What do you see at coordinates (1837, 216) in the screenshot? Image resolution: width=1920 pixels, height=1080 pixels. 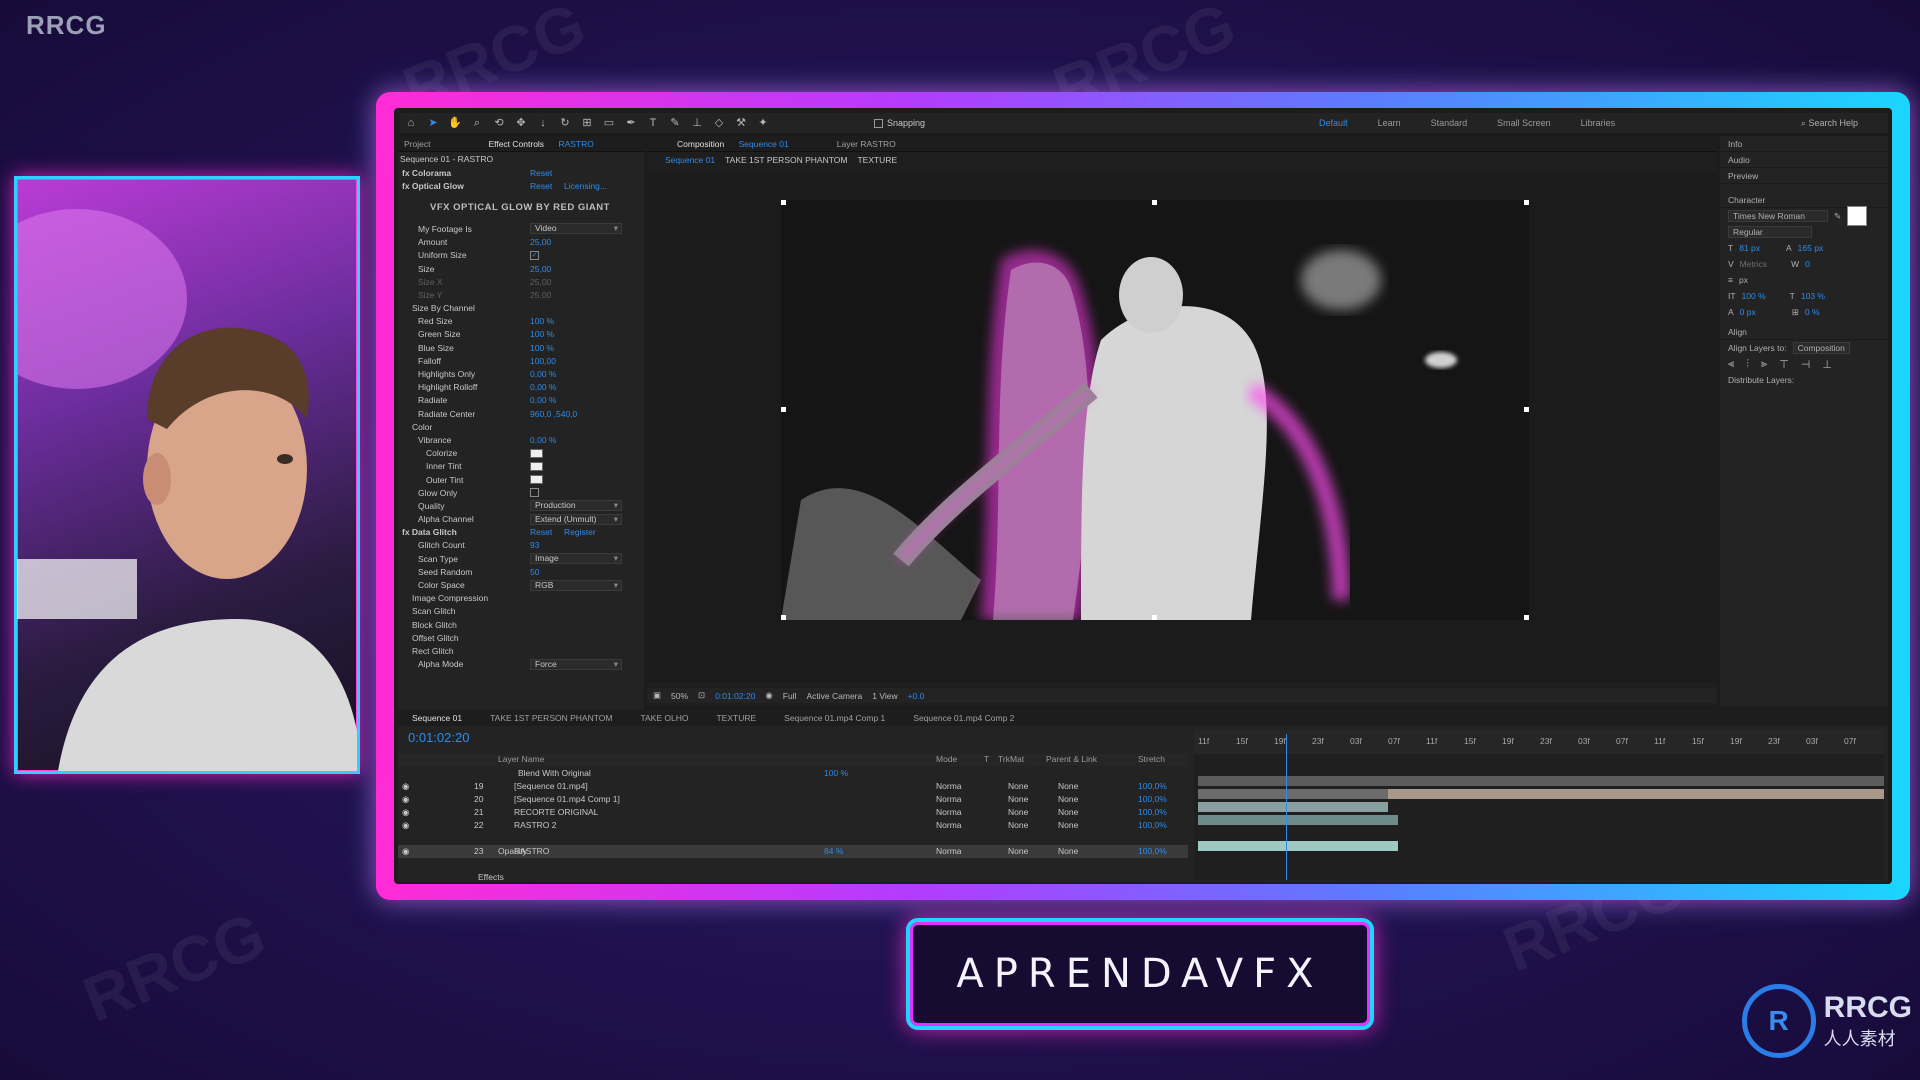 I see `eyedropper-icon: ✎` at bounding box center [1837, 216].